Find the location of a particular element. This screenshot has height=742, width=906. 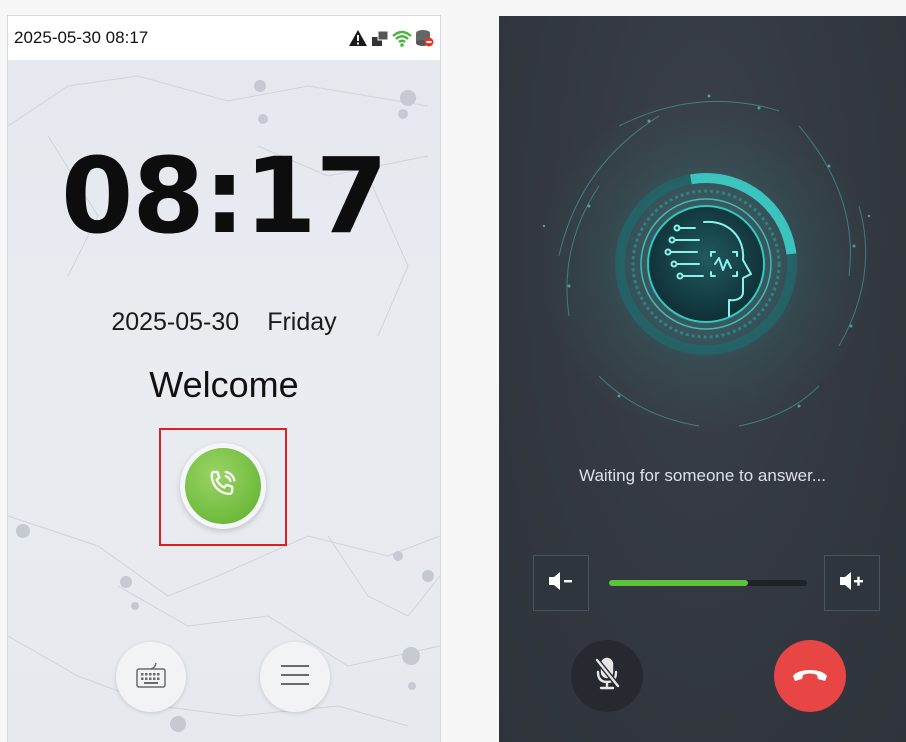

volume-up-icon is located at coordinates (852, 583).